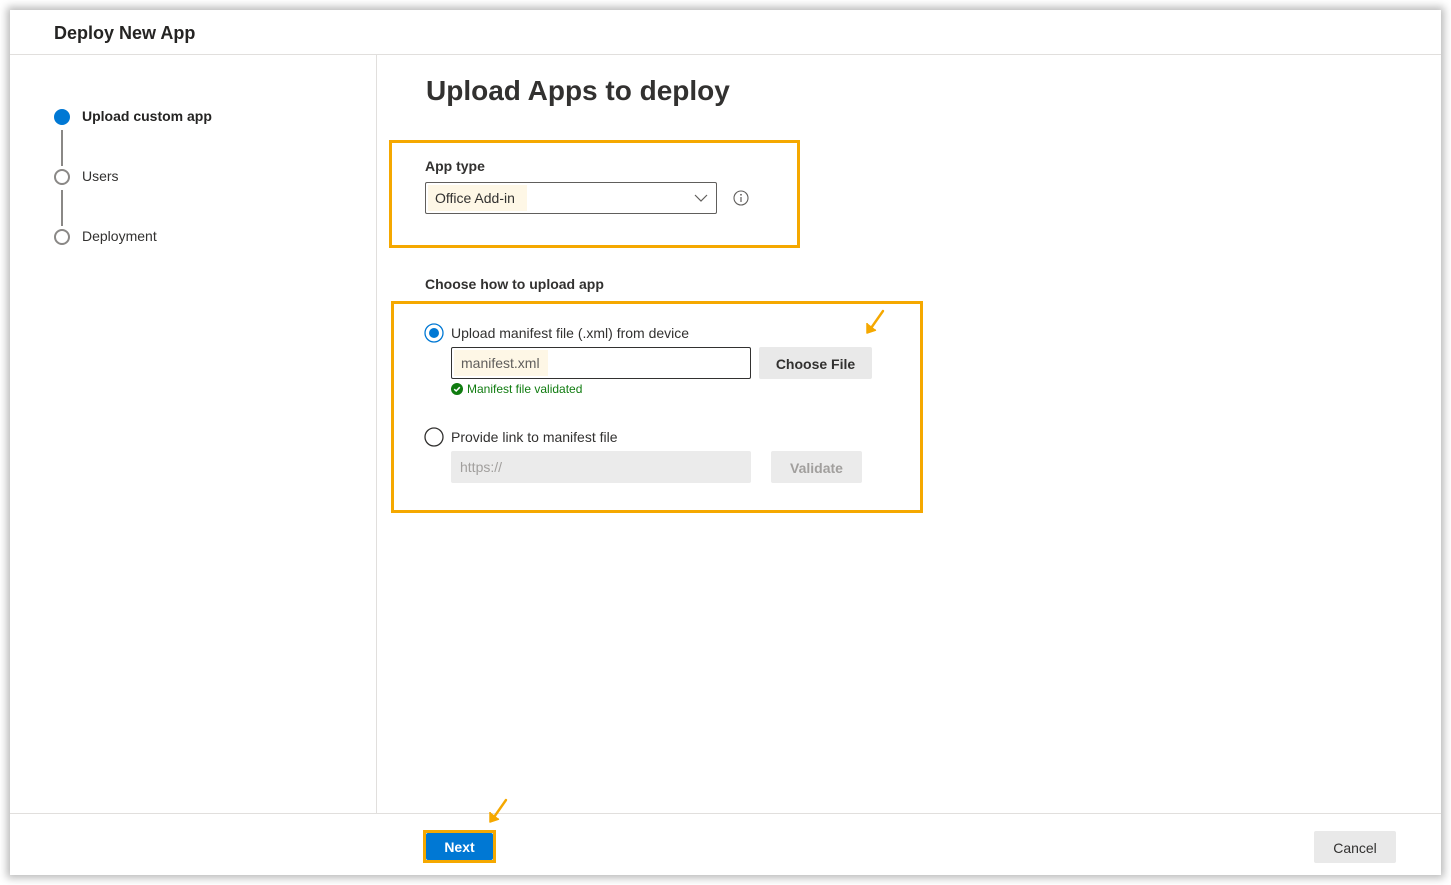  What do you see at coordinates (601, 467) in the screenshot?
I see `manifest-url-input: https://` at bounding box center [601, 467].